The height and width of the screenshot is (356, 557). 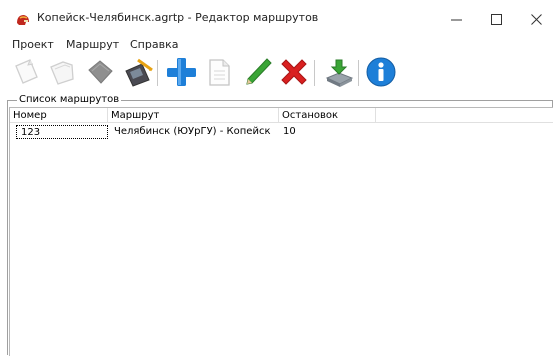 What do you see at coordinates (464, 115) in the screenshot?
I see `column-header-filler` at bounding box center [464, 115].